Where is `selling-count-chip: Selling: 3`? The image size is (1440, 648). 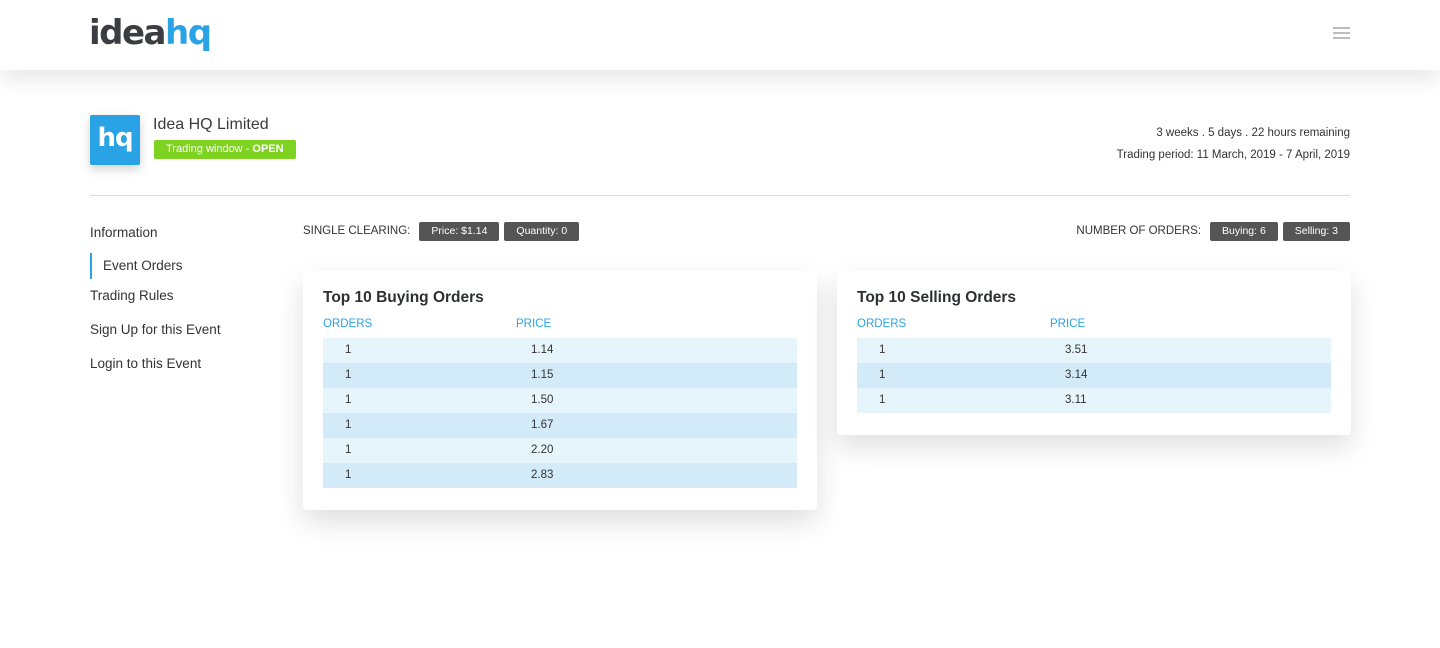
selling-count-chip: Selling: 3 is located at coordinates (1316, 231).